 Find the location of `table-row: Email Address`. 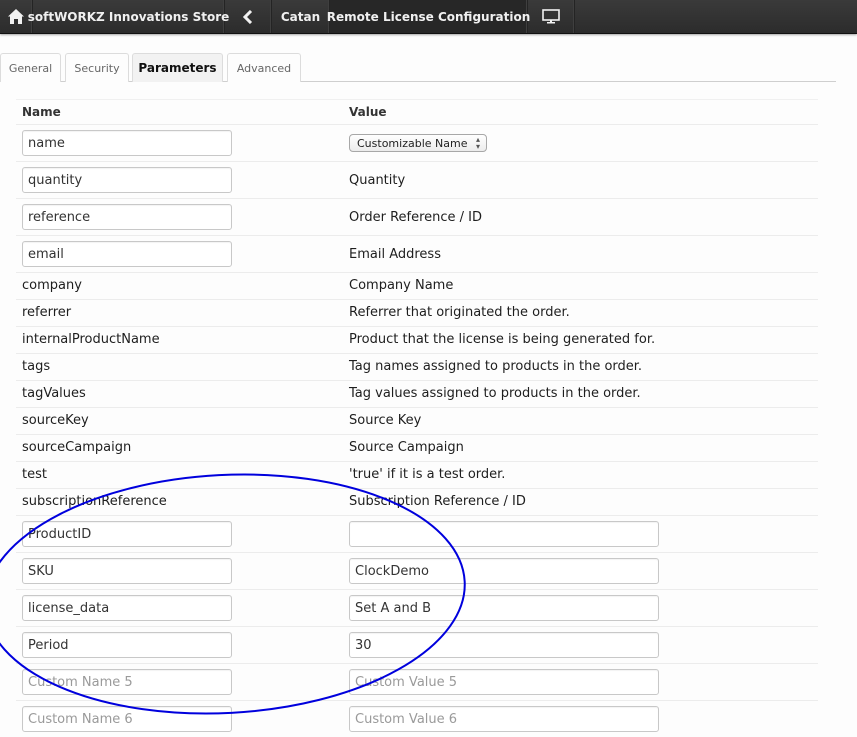

table-row: Email Address is located at coordinates (417, 253).